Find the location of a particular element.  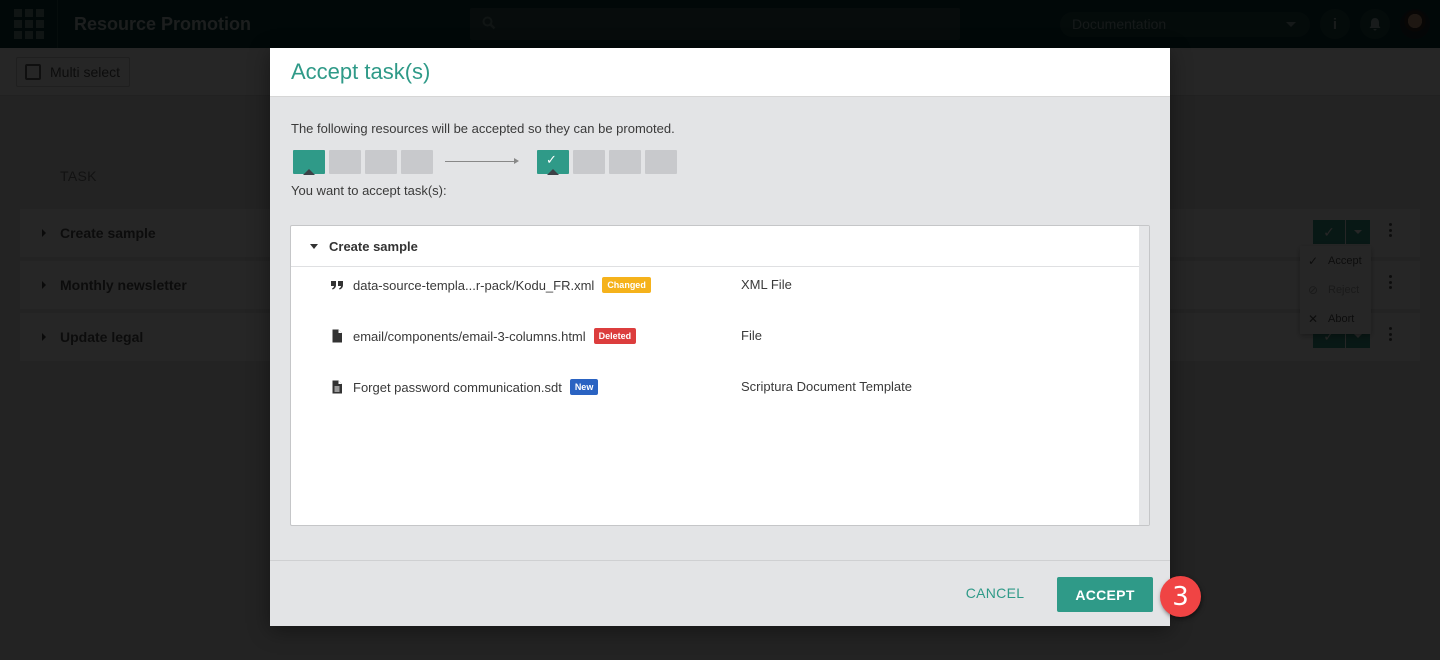

resource-type: File is located at coordinates (751, 335).